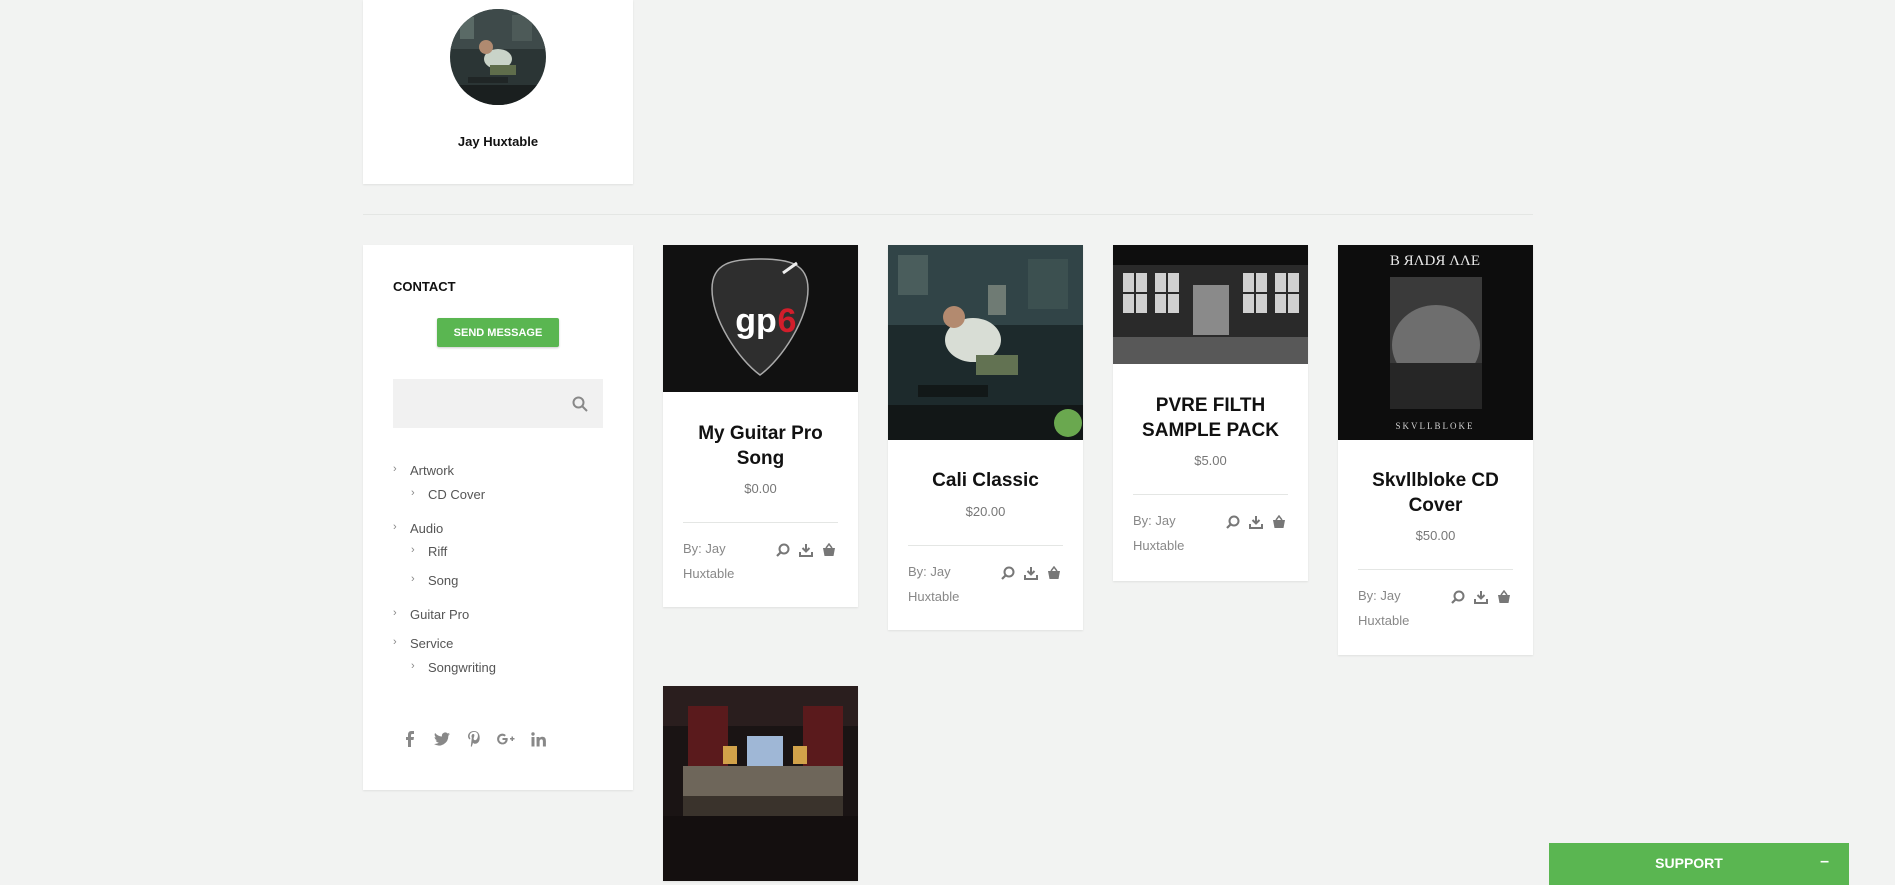 The height and width of the screenshot is (885, 1895). Describe the element at coordinates (498, 57) in the screenshot. I see `vendor-avatar` at that location.